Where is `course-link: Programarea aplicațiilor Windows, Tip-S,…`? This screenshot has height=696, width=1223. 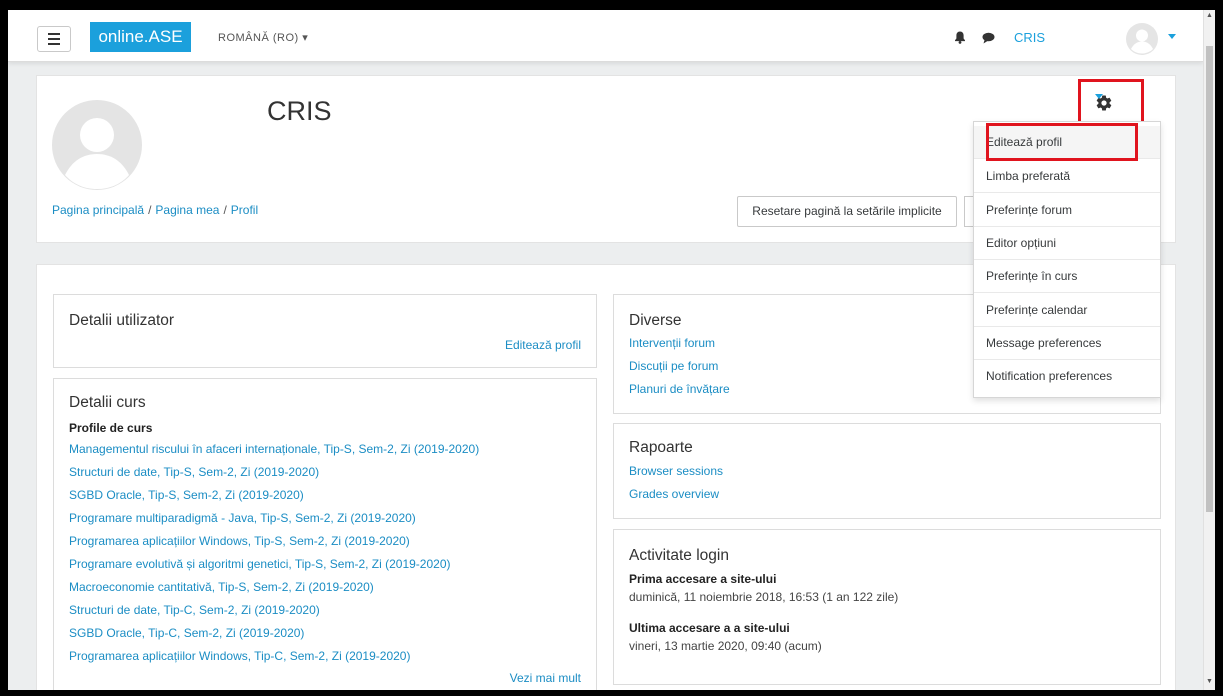
course-link: Programarea aplicațiilor Windows, Tip-S,… is located at coordinates (274, 541).